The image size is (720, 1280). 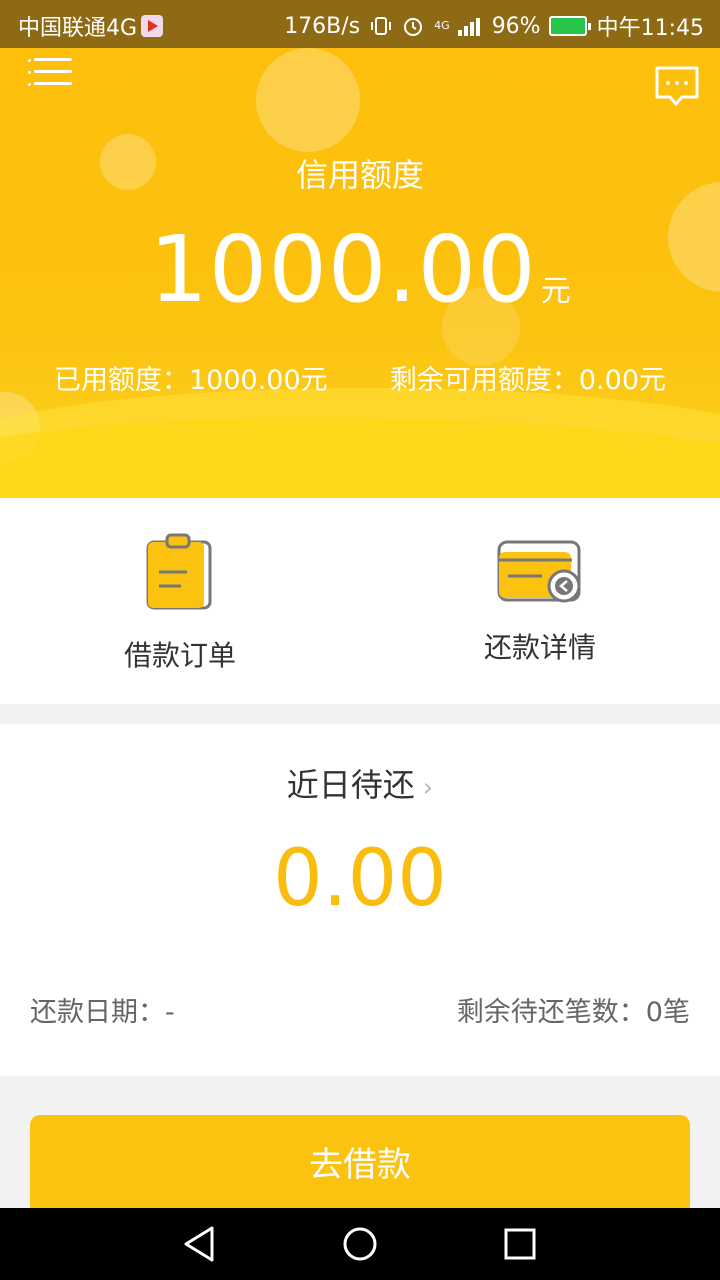 What do you see at coordinates (539, 647) in the screenshot?
I see `repayment-details-label: 还款详情` at bounding box center [539, 647].